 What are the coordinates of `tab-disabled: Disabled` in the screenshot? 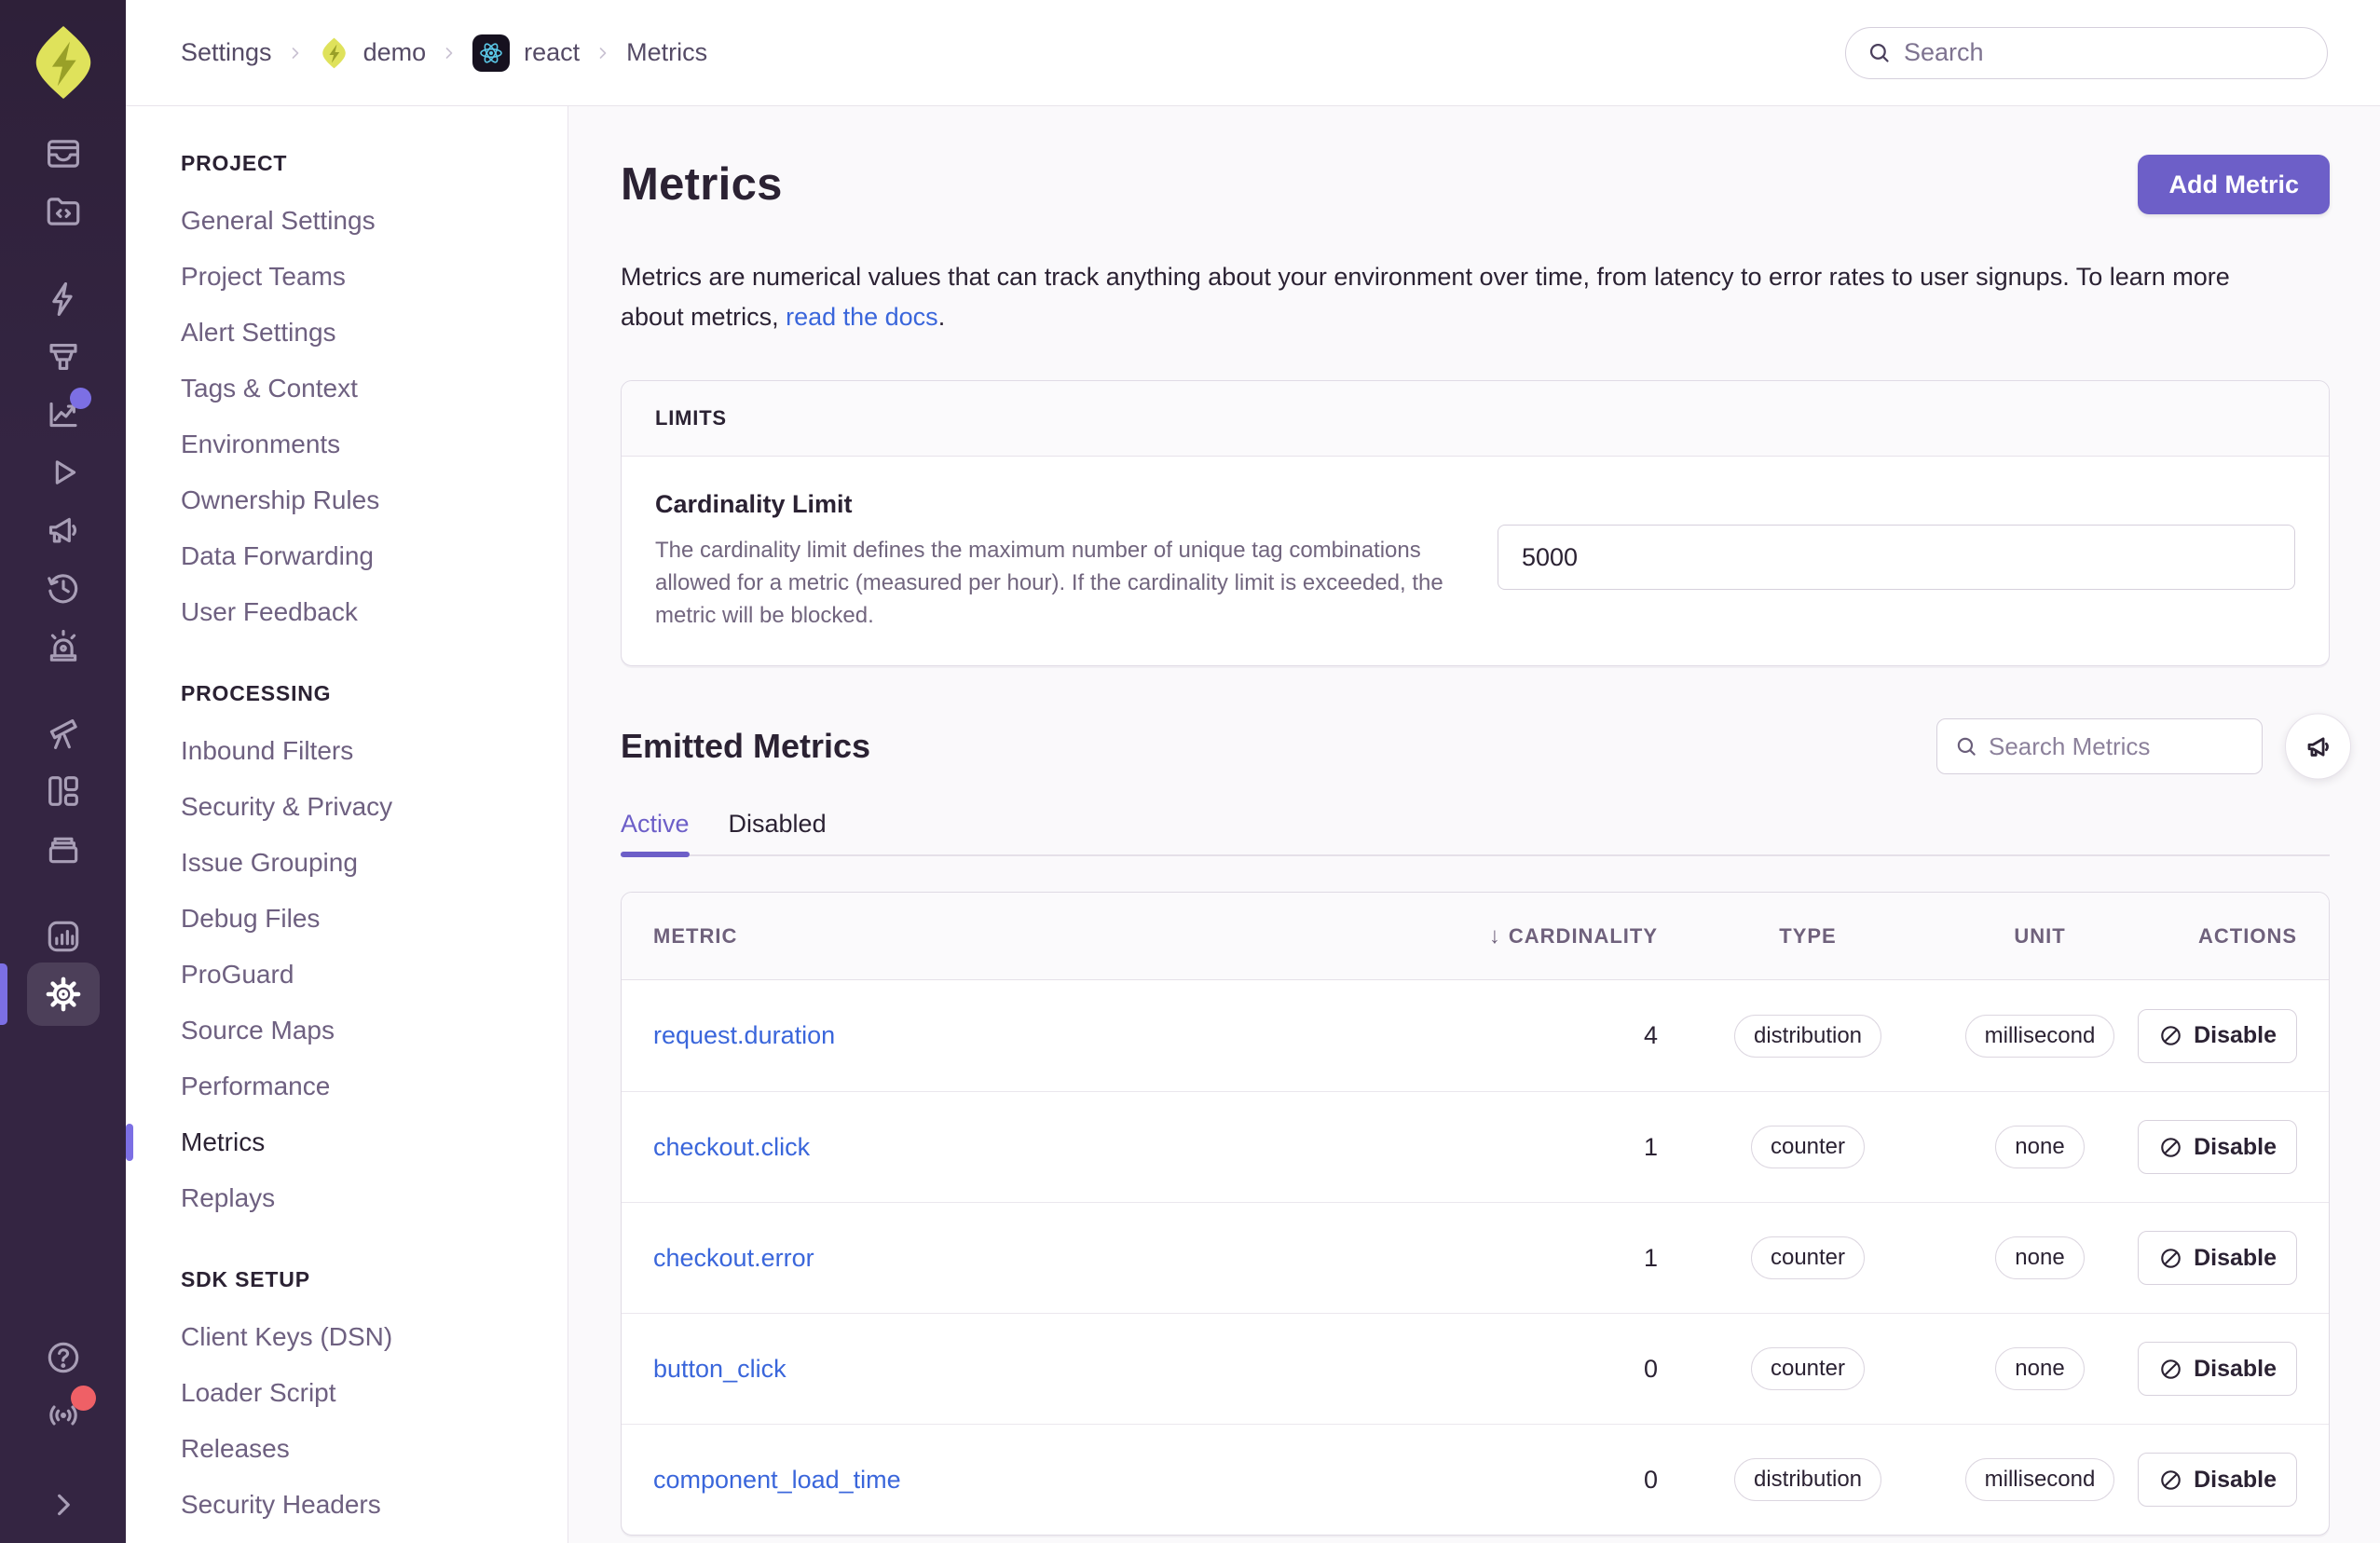 It's located at (778, 825).